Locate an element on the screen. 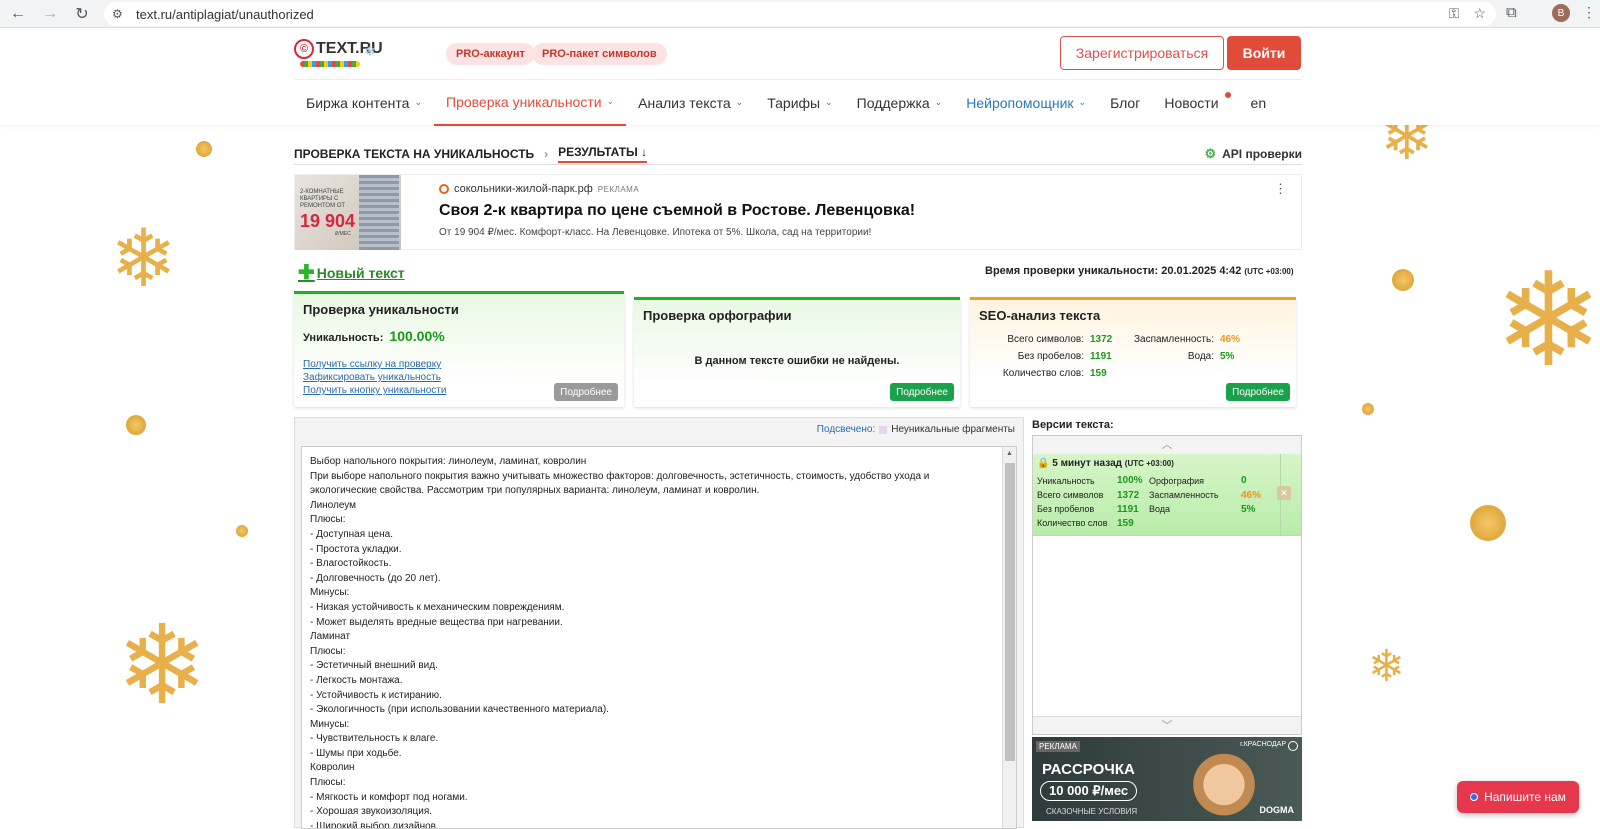  seo-label: Всего символов: is located at coordinates (1045, 339).